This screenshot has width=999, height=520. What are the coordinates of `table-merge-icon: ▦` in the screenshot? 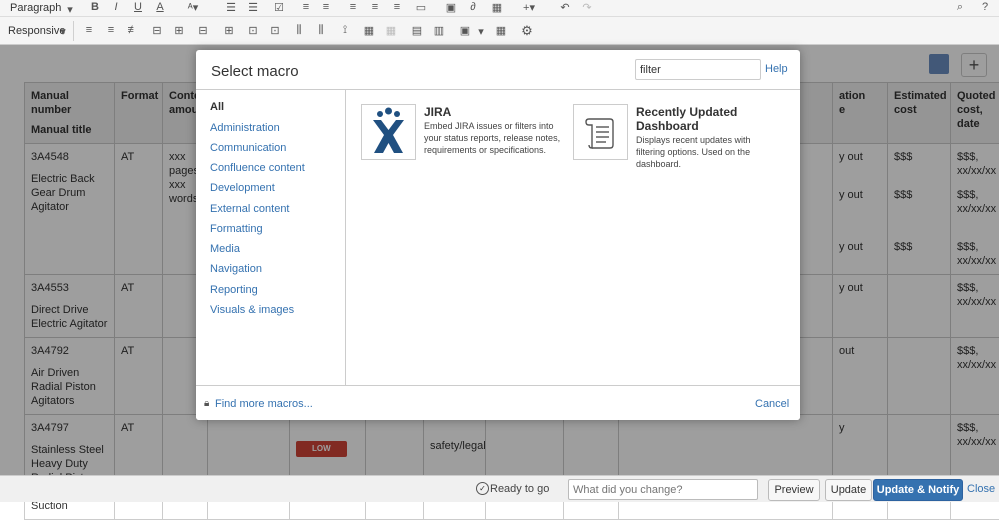 It's located at (369, 30).